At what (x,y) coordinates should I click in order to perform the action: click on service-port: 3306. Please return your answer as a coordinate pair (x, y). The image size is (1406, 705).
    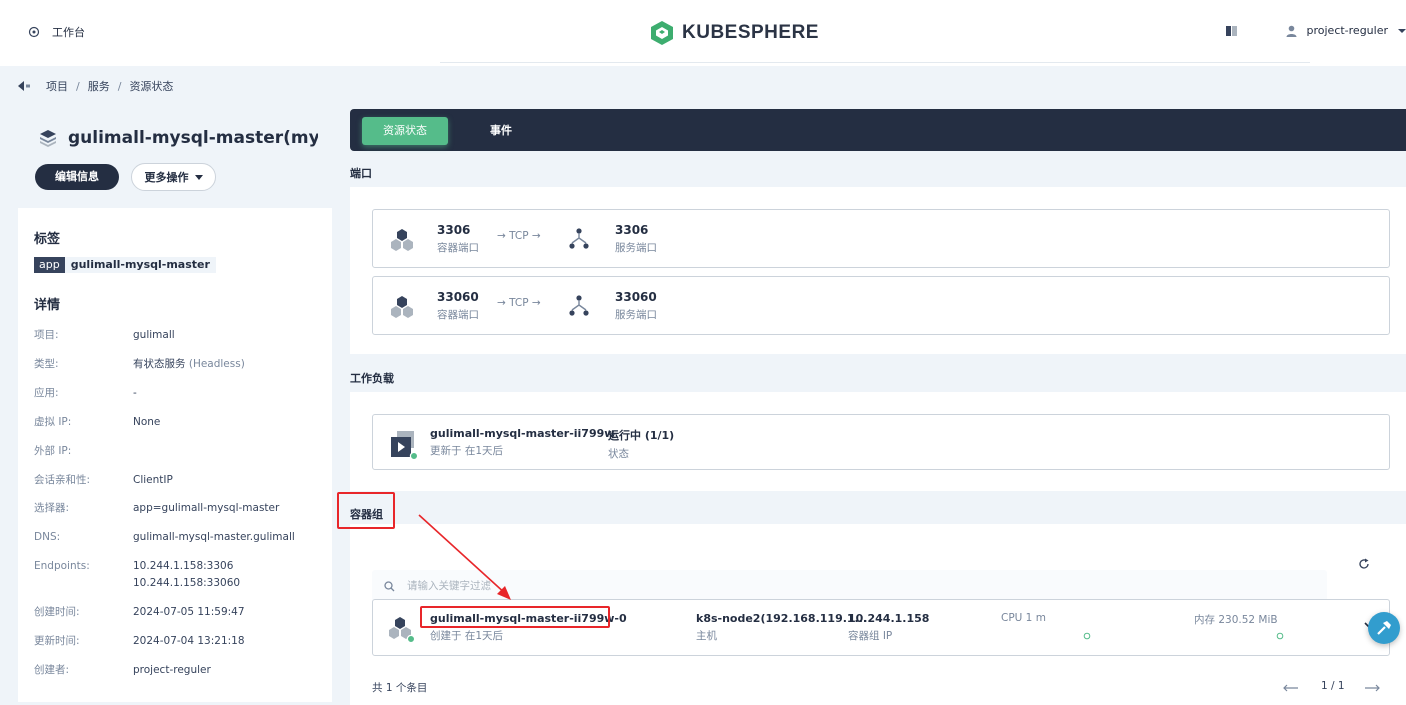
    Looking at the image, I should click on (632, 230).